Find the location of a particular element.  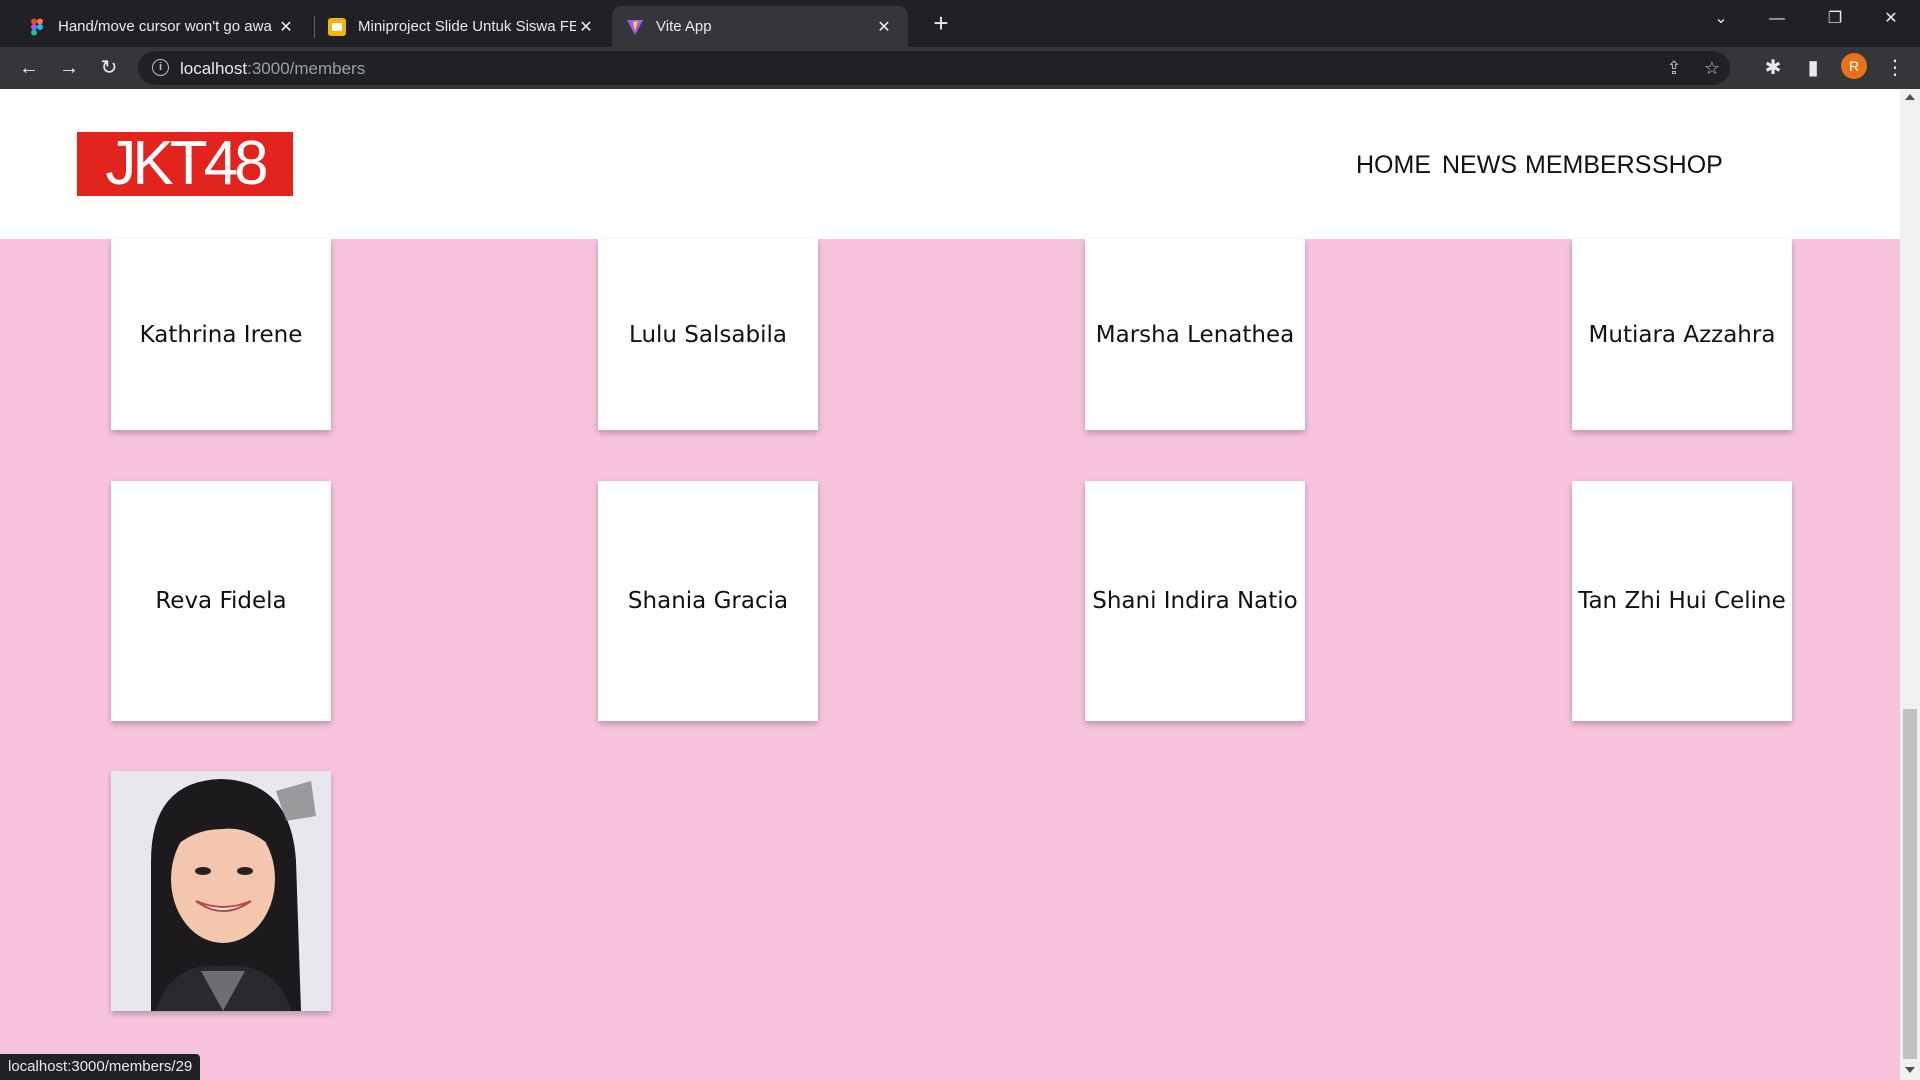

tab-title: Miniproject Slide Untuk Siswa FE is located at coordinates (467, 26).